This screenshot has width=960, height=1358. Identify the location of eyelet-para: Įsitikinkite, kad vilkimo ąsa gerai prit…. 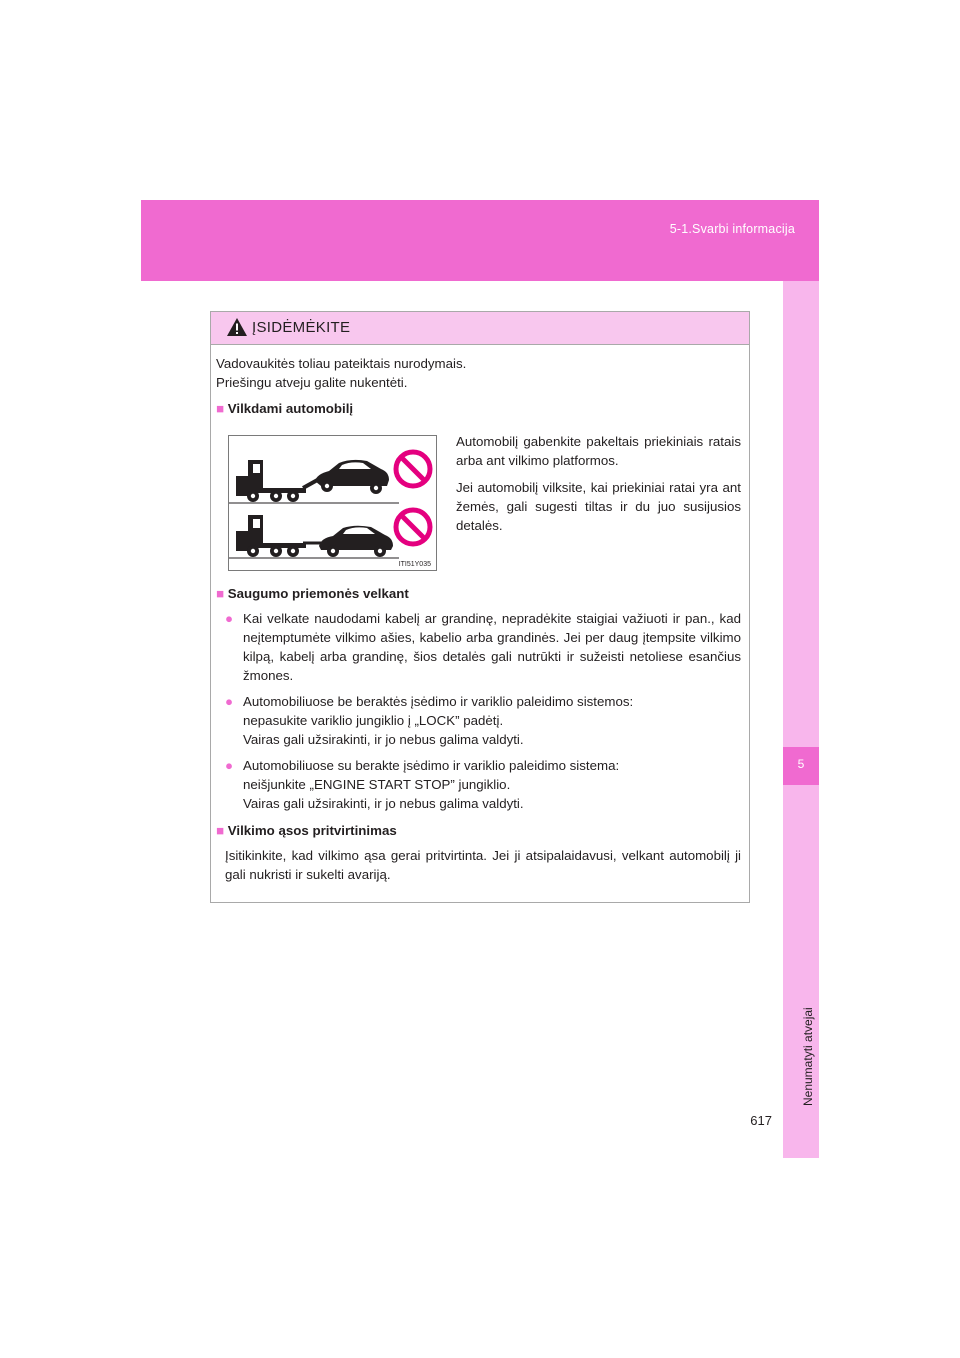
(483, 865).